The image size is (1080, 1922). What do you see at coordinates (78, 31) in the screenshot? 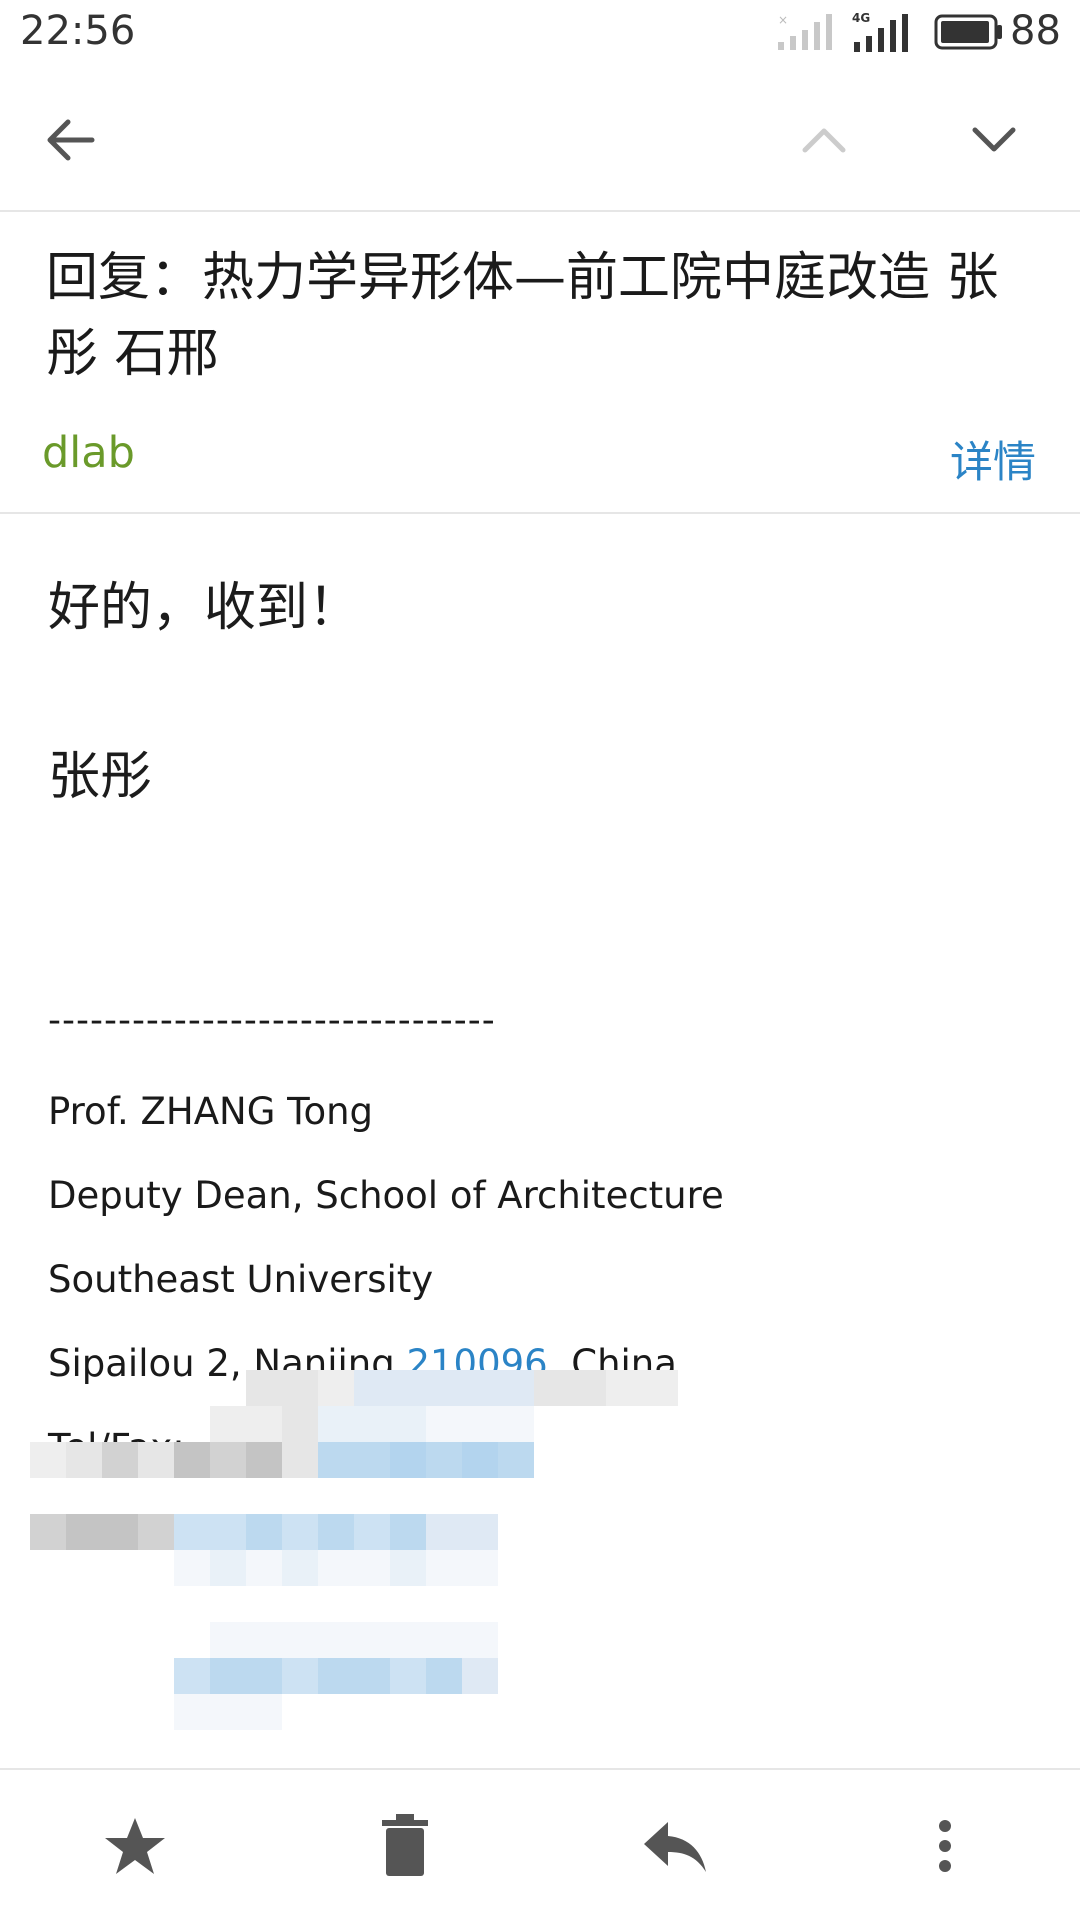
I see `status-time: 22:56` at bounding box center [78, 31].